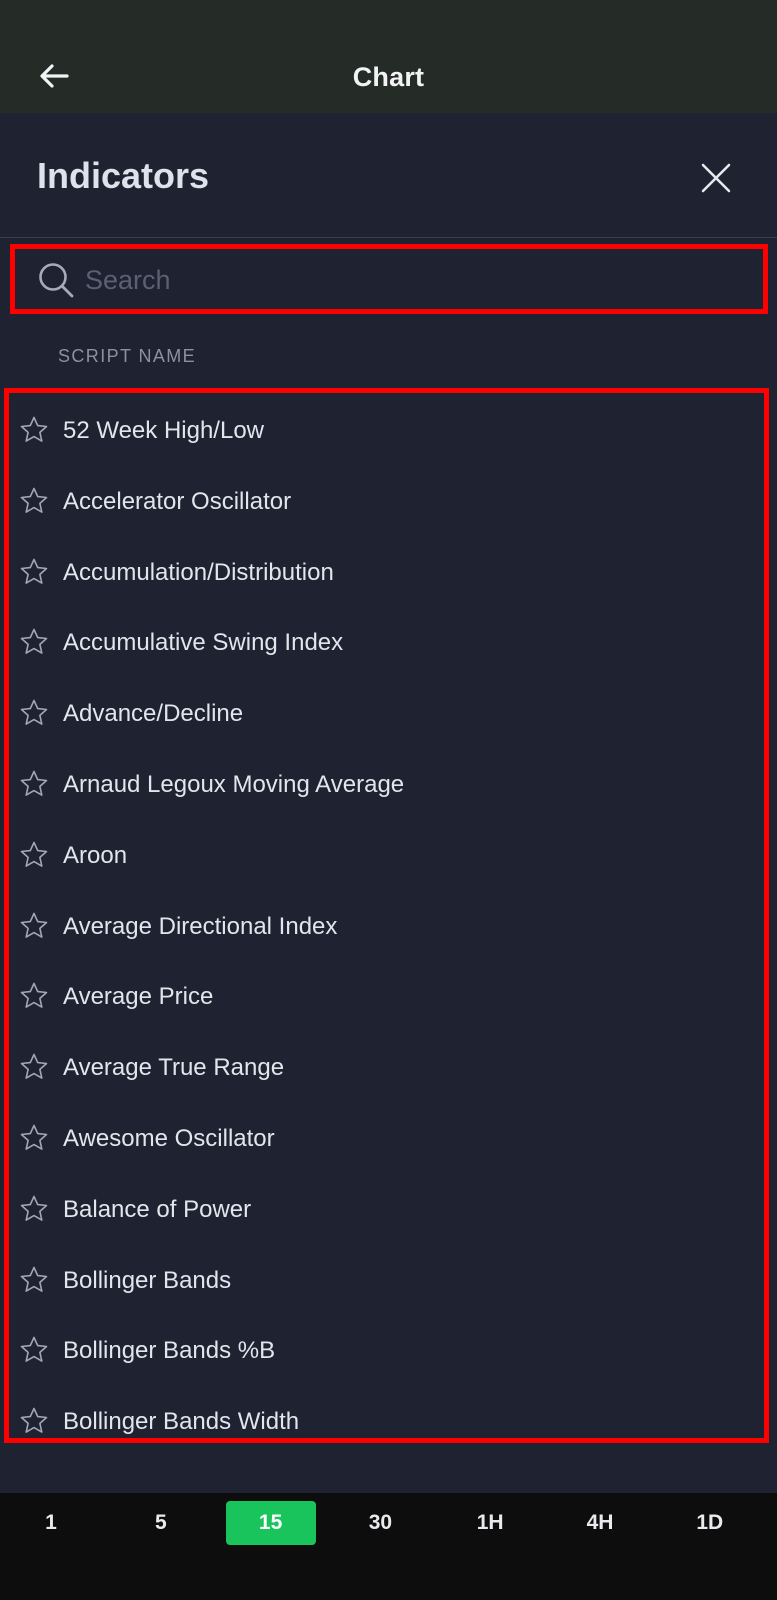 This screenshot has height=1600, width=777. Describe the element at coordinates (198, 572) in the screenshot. I see `indicator-label: Accumulation/Distribution` at that location.